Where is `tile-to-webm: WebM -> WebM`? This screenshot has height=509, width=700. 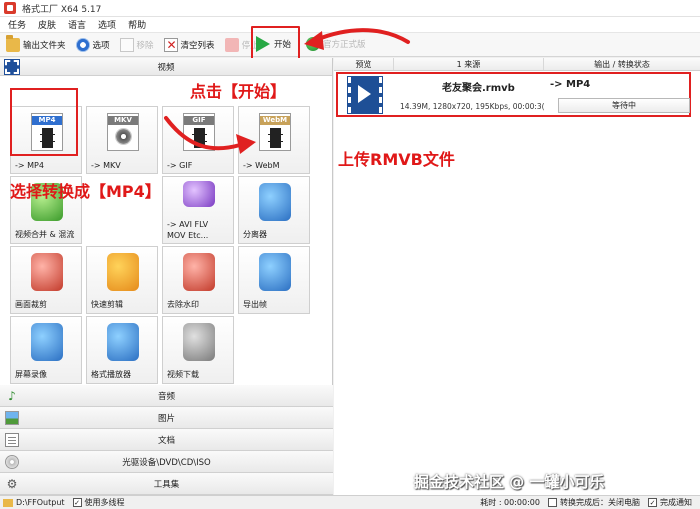 tile-to-webm: WebM -> WebM is located at coordinates (274, 140).